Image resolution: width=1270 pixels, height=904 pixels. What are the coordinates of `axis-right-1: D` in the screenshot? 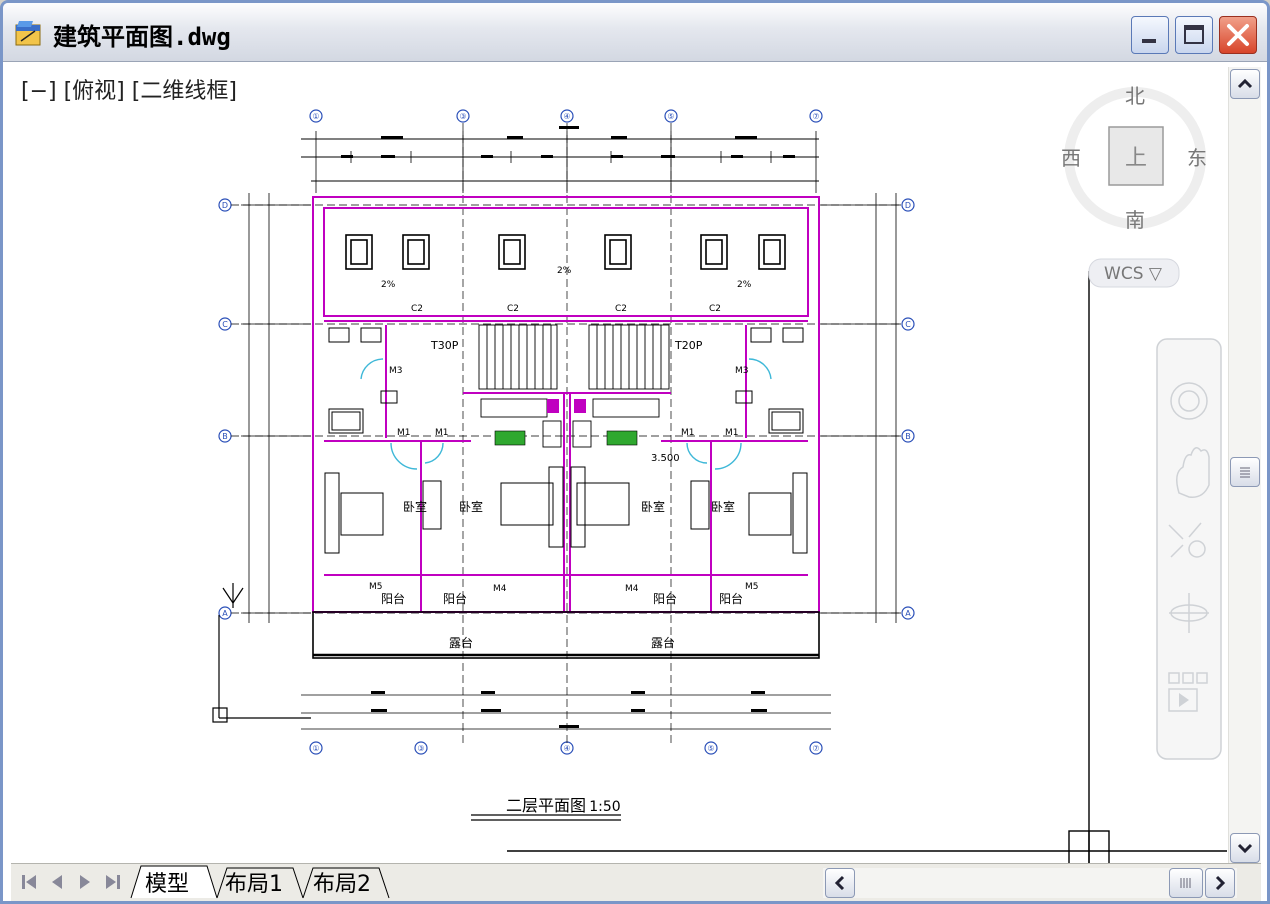 It's located at (908, 205).